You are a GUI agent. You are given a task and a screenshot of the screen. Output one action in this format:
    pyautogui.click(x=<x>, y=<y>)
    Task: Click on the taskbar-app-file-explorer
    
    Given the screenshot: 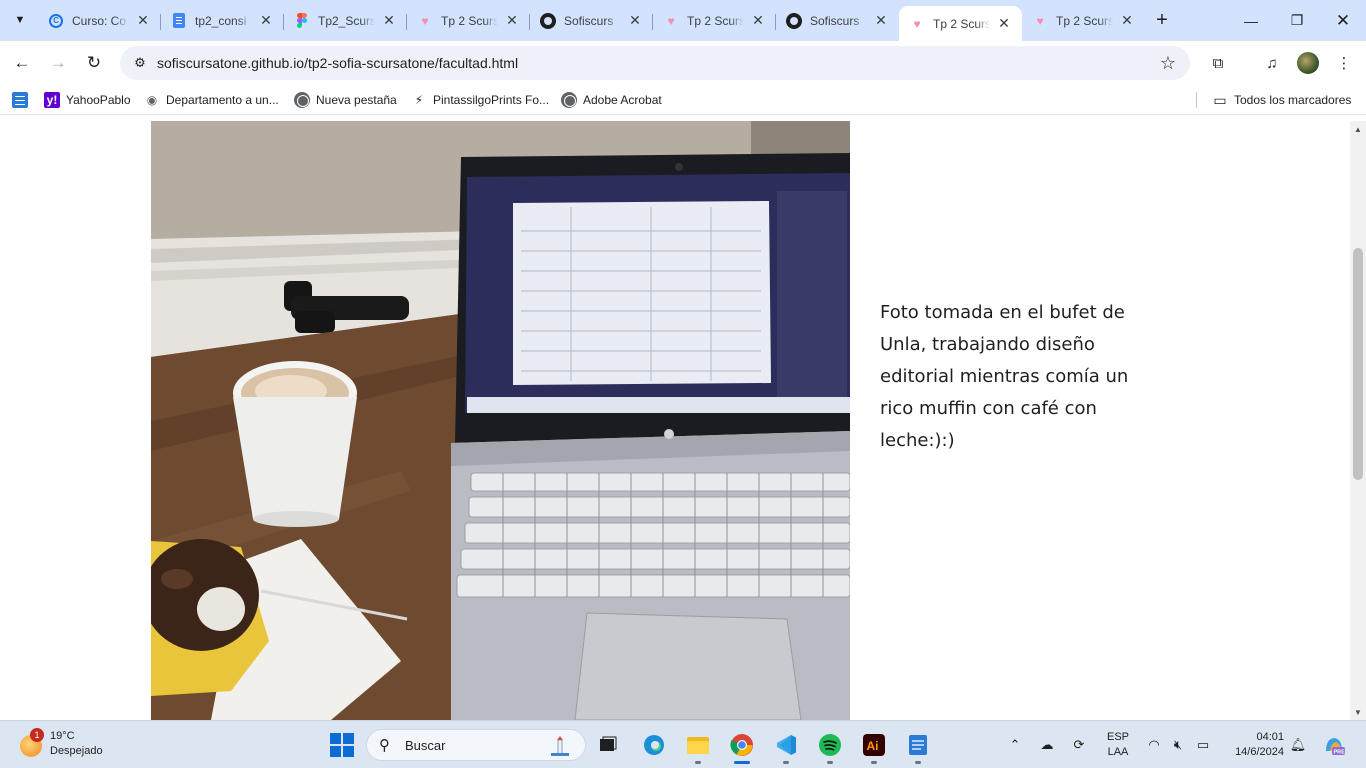 What is the action you would take?
    pyautogui.click(x=698, y=746)
    